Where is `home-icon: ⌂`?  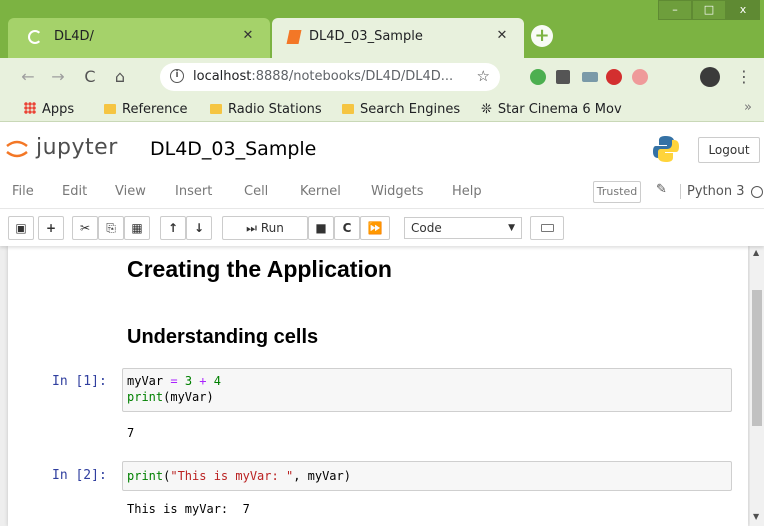 home-icon: ⌂ is located at coordinates (120, 77).